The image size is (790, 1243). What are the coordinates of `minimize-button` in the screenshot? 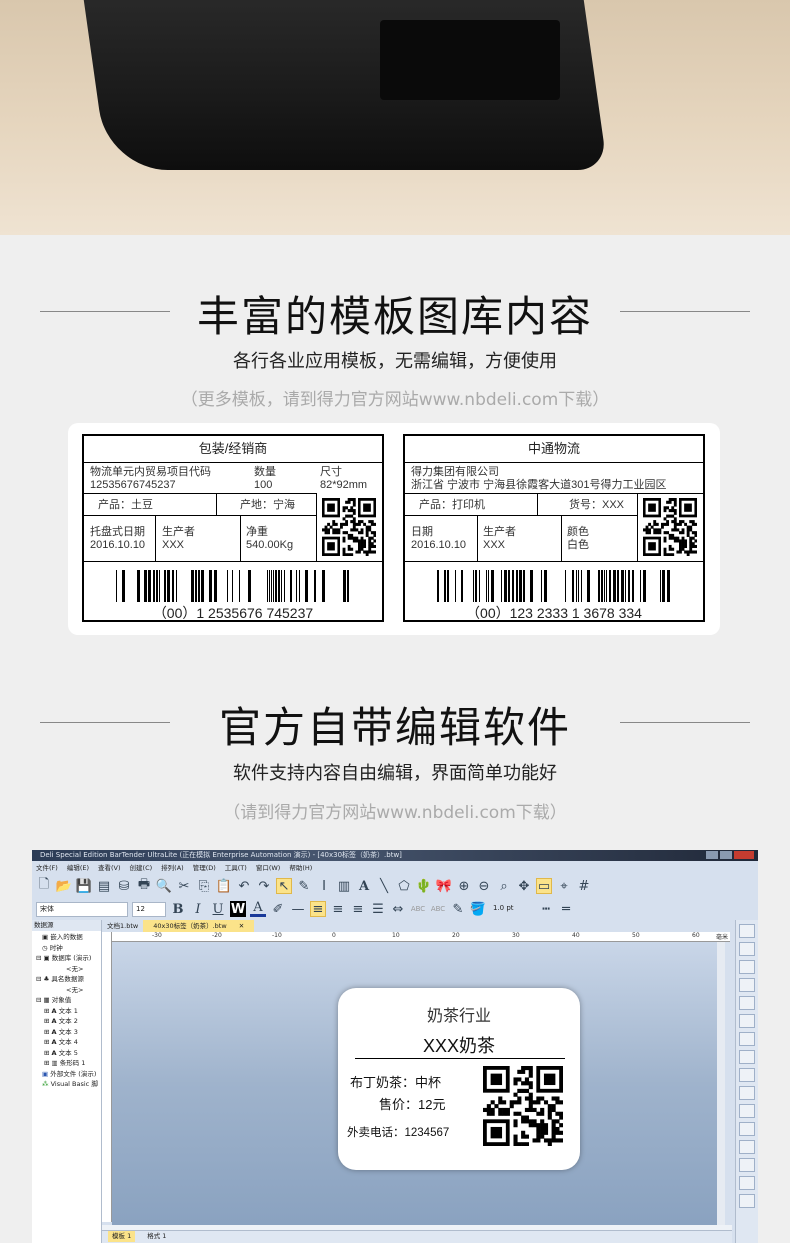 It's located at (712, 855).